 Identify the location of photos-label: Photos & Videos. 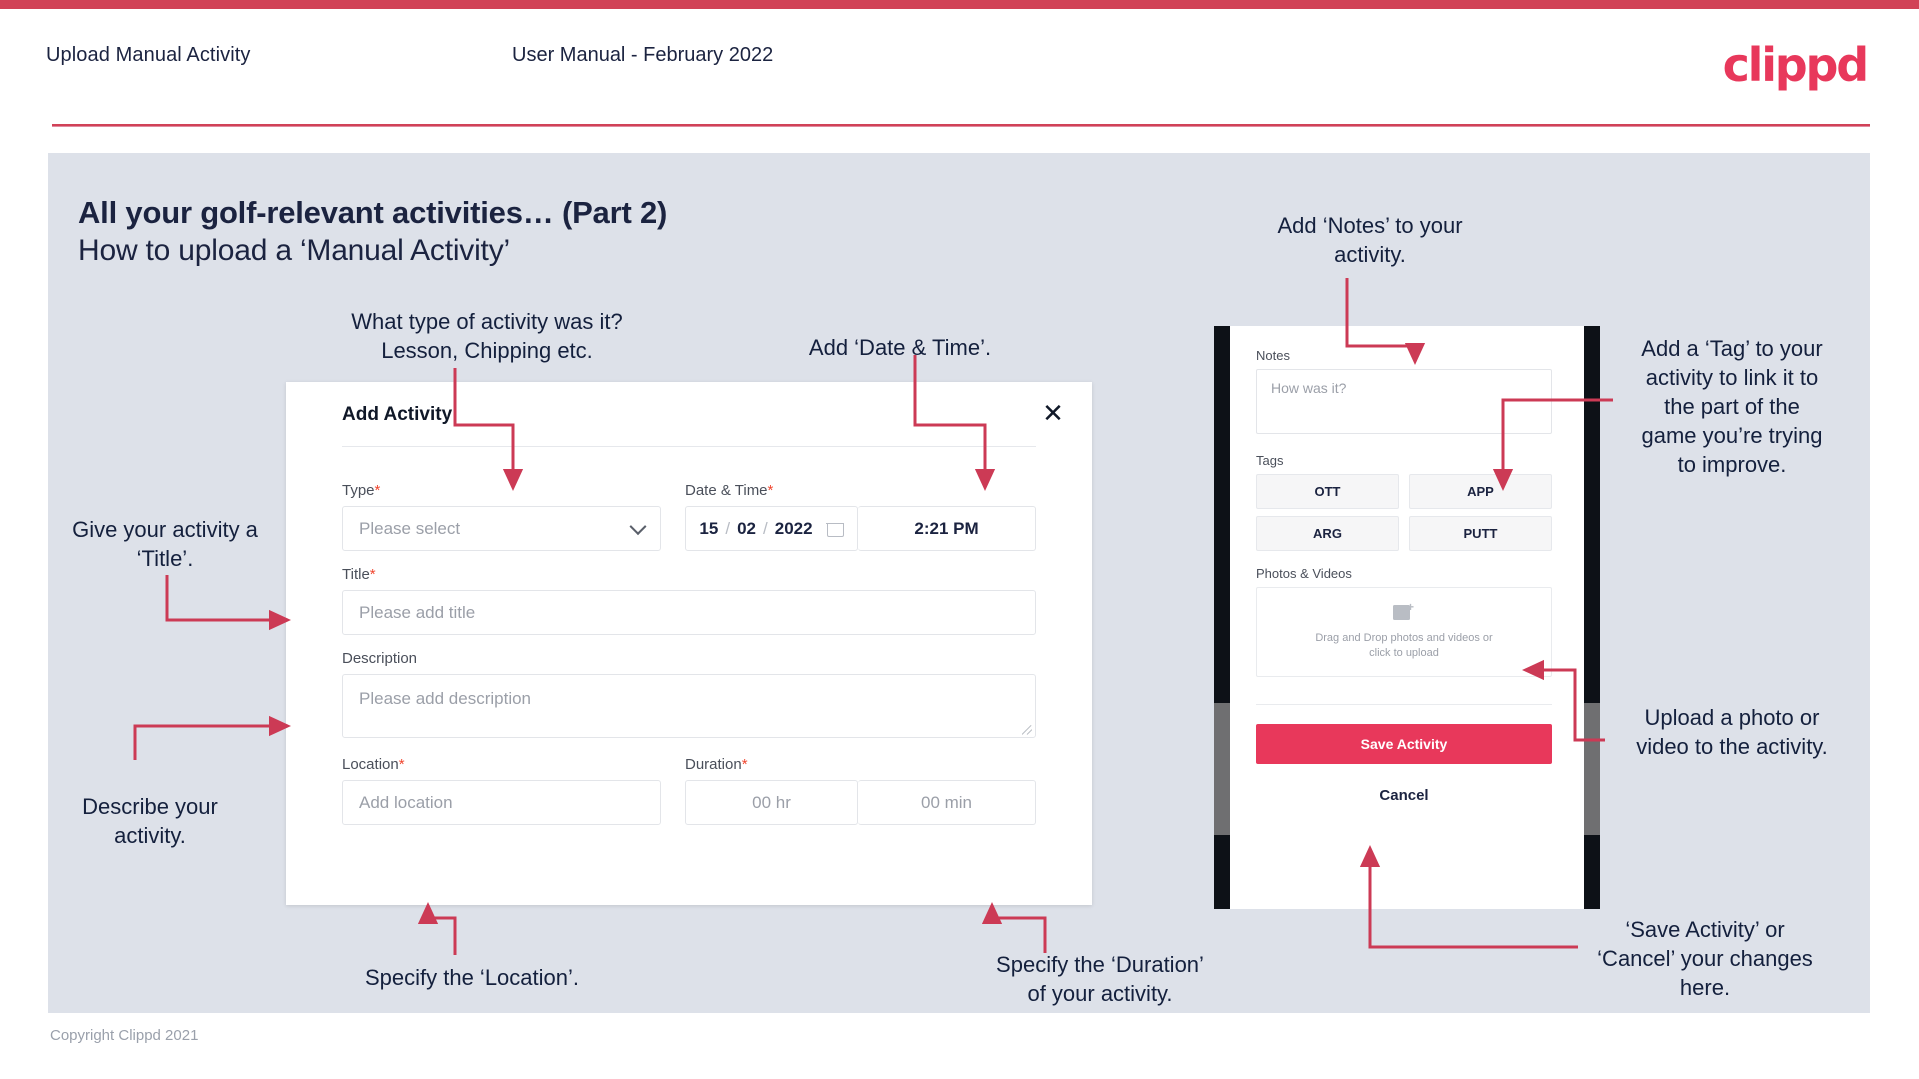
(1304, 573).